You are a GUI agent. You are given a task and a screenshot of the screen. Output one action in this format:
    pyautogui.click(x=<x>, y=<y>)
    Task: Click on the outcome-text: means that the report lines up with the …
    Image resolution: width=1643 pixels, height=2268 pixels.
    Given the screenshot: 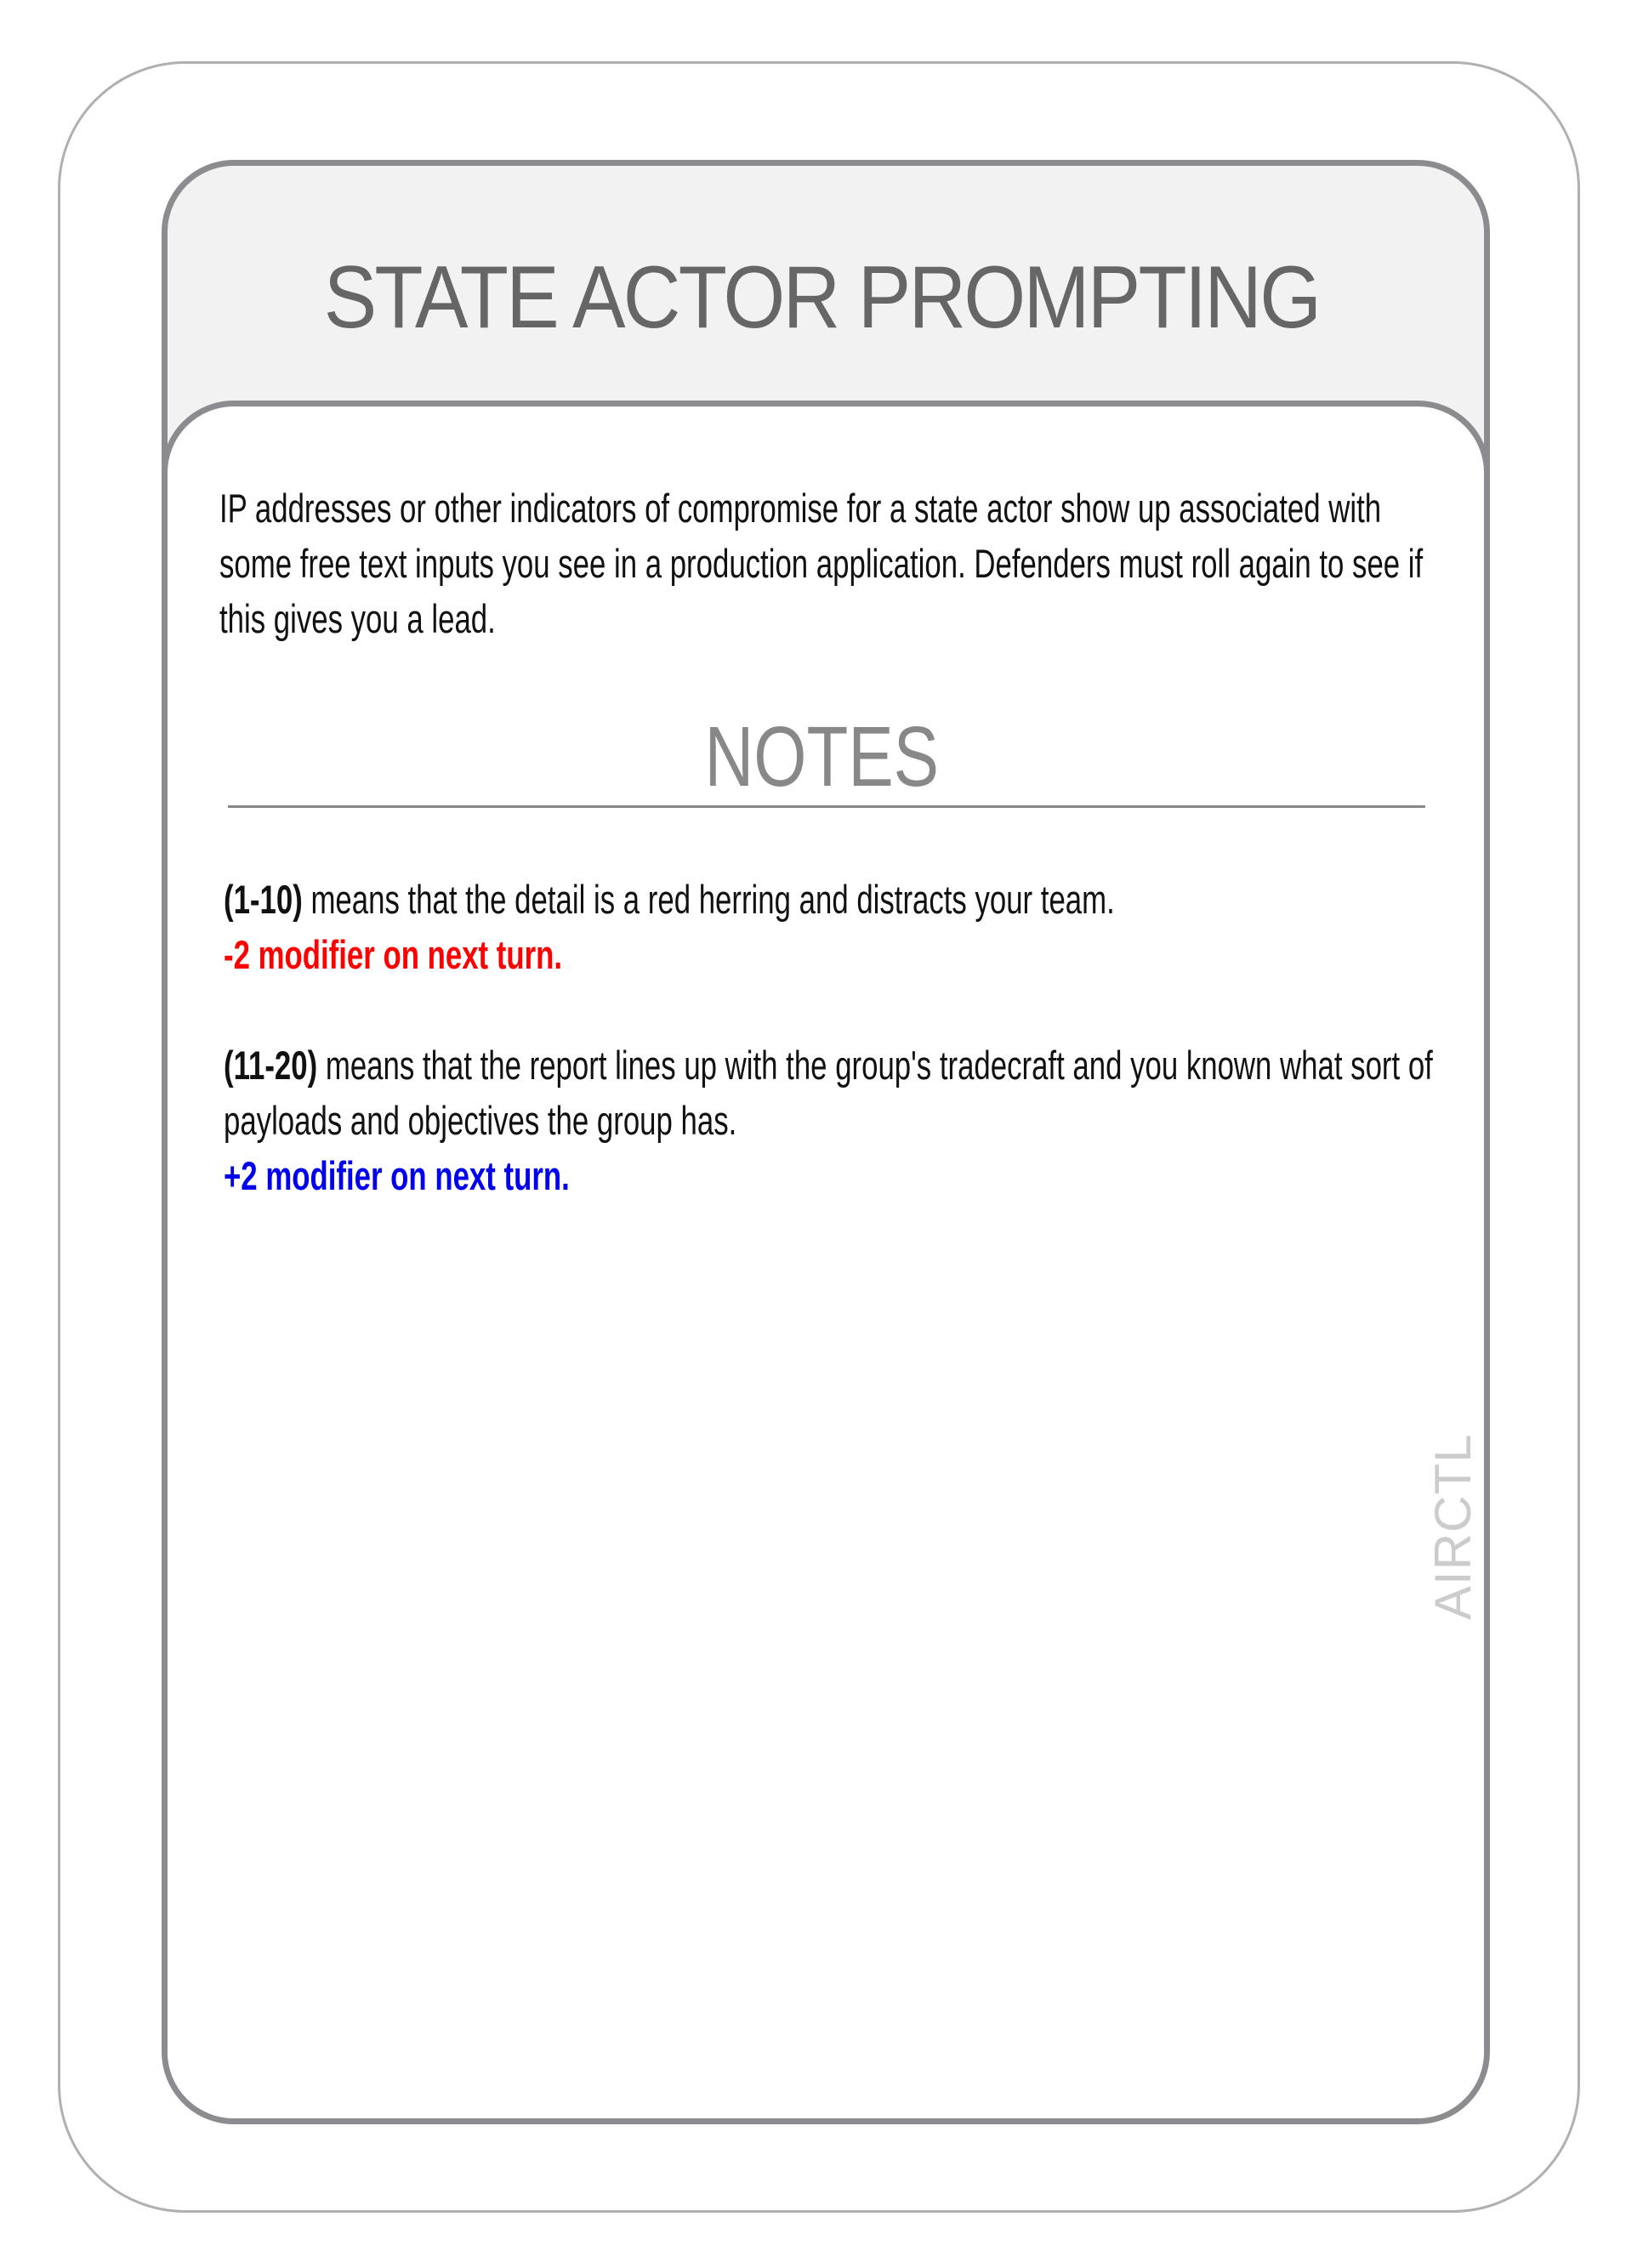 What is the action you would take?
    pyautogui.click(x=828, y=1093)
    